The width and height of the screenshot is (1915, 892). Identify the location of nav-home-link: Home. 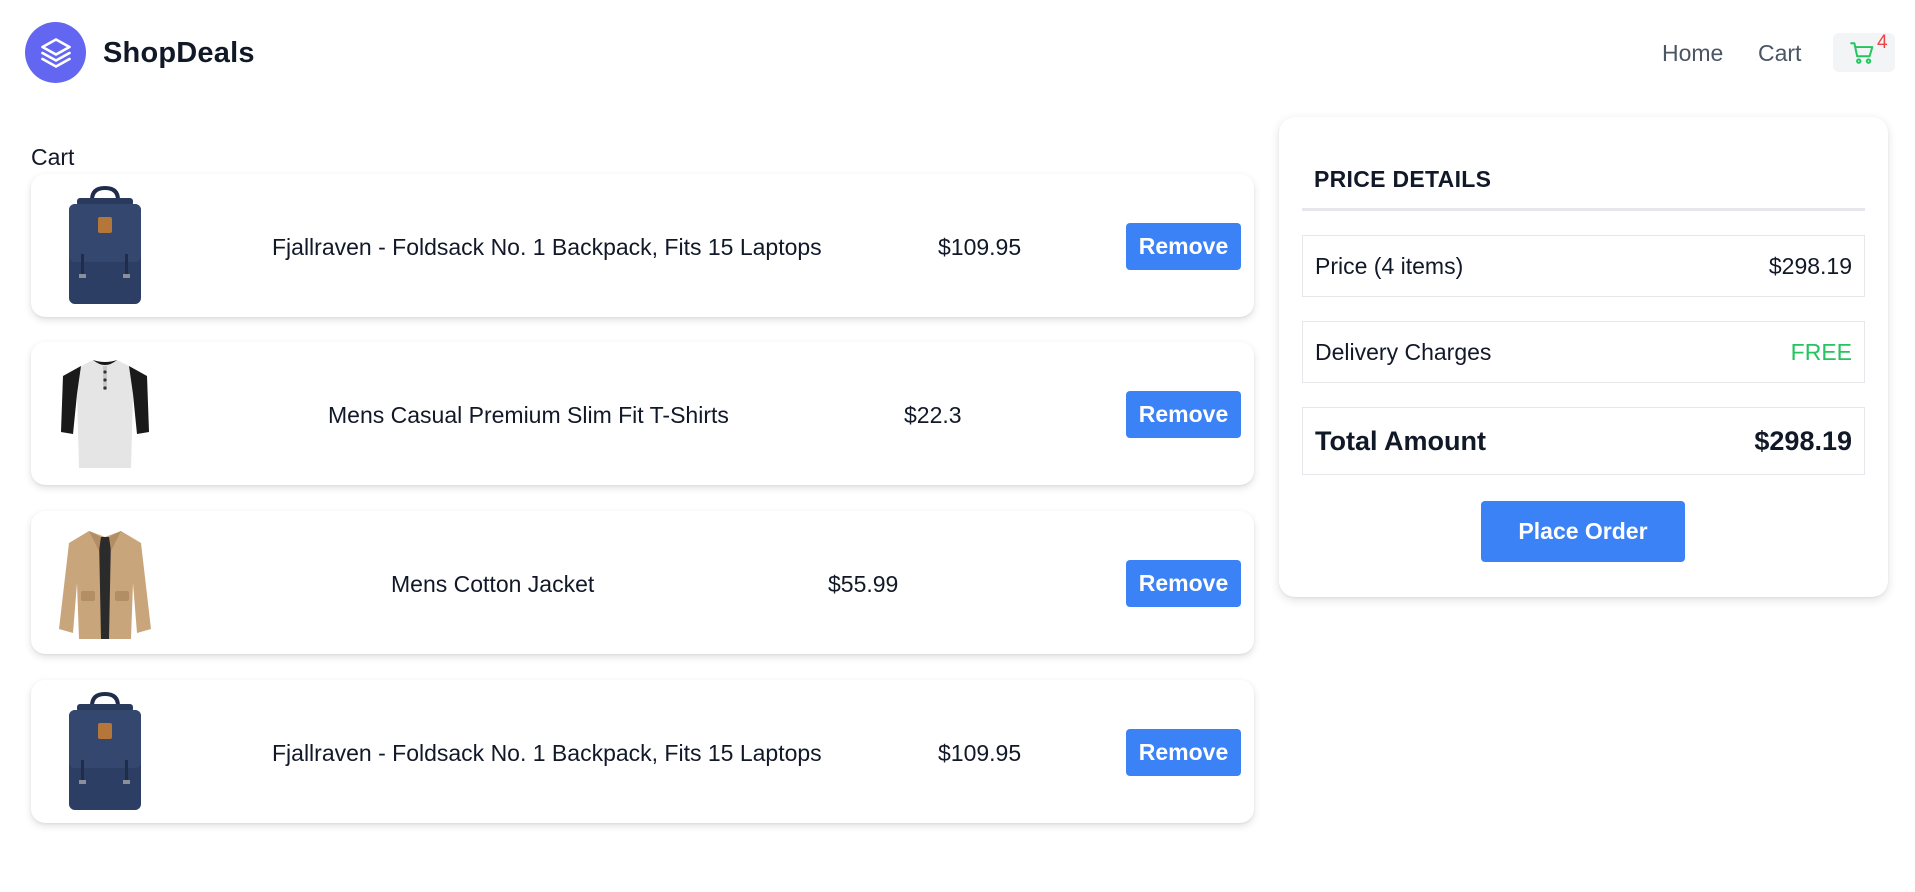
(1692, 53).